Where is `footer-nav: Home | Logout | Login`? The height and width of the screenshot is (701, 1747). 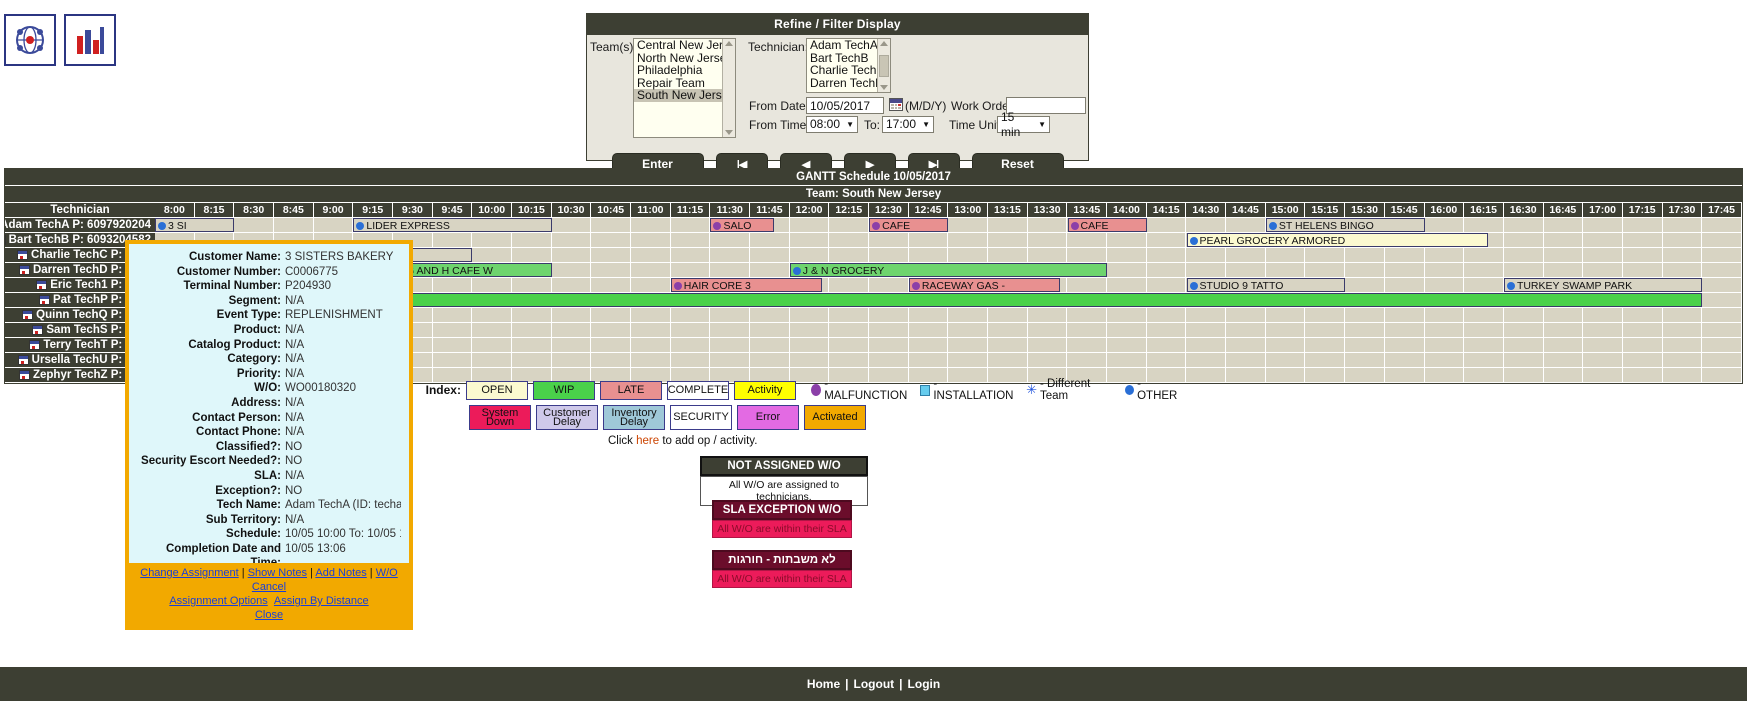
footer-nav: Home | Logout | Login is located at coordinates (873, 684).